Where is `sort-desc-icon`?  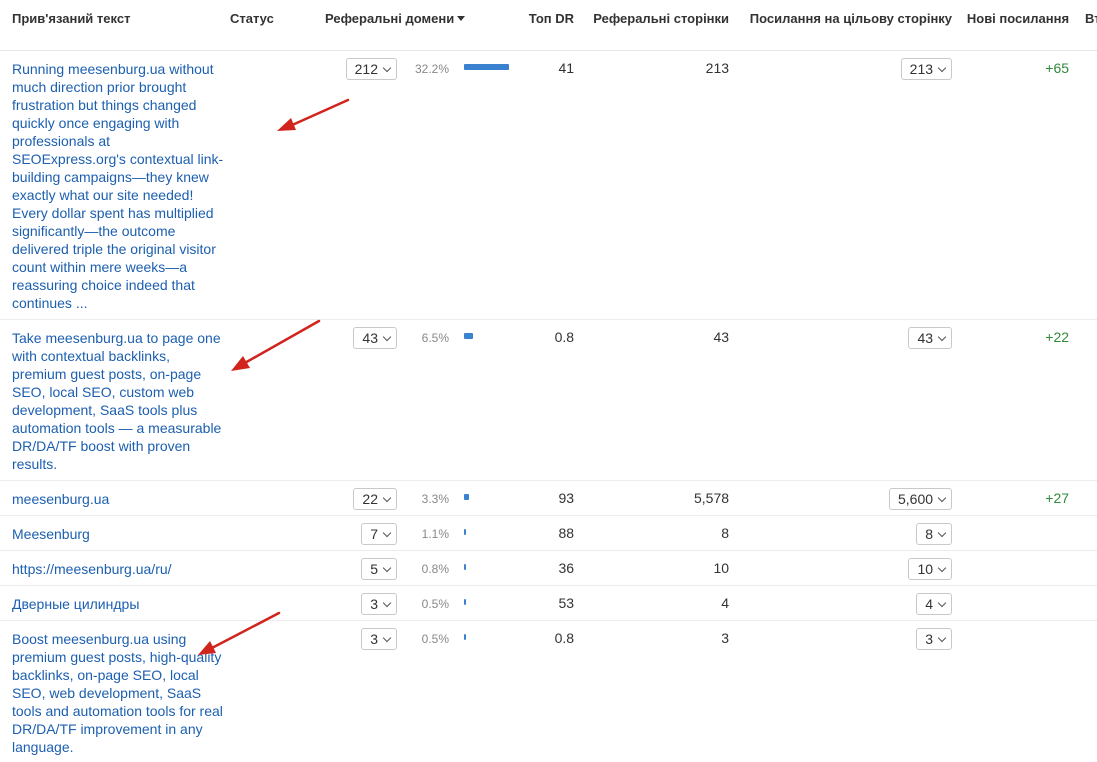 sort-desc-icon is located at coordinates (461, 18).